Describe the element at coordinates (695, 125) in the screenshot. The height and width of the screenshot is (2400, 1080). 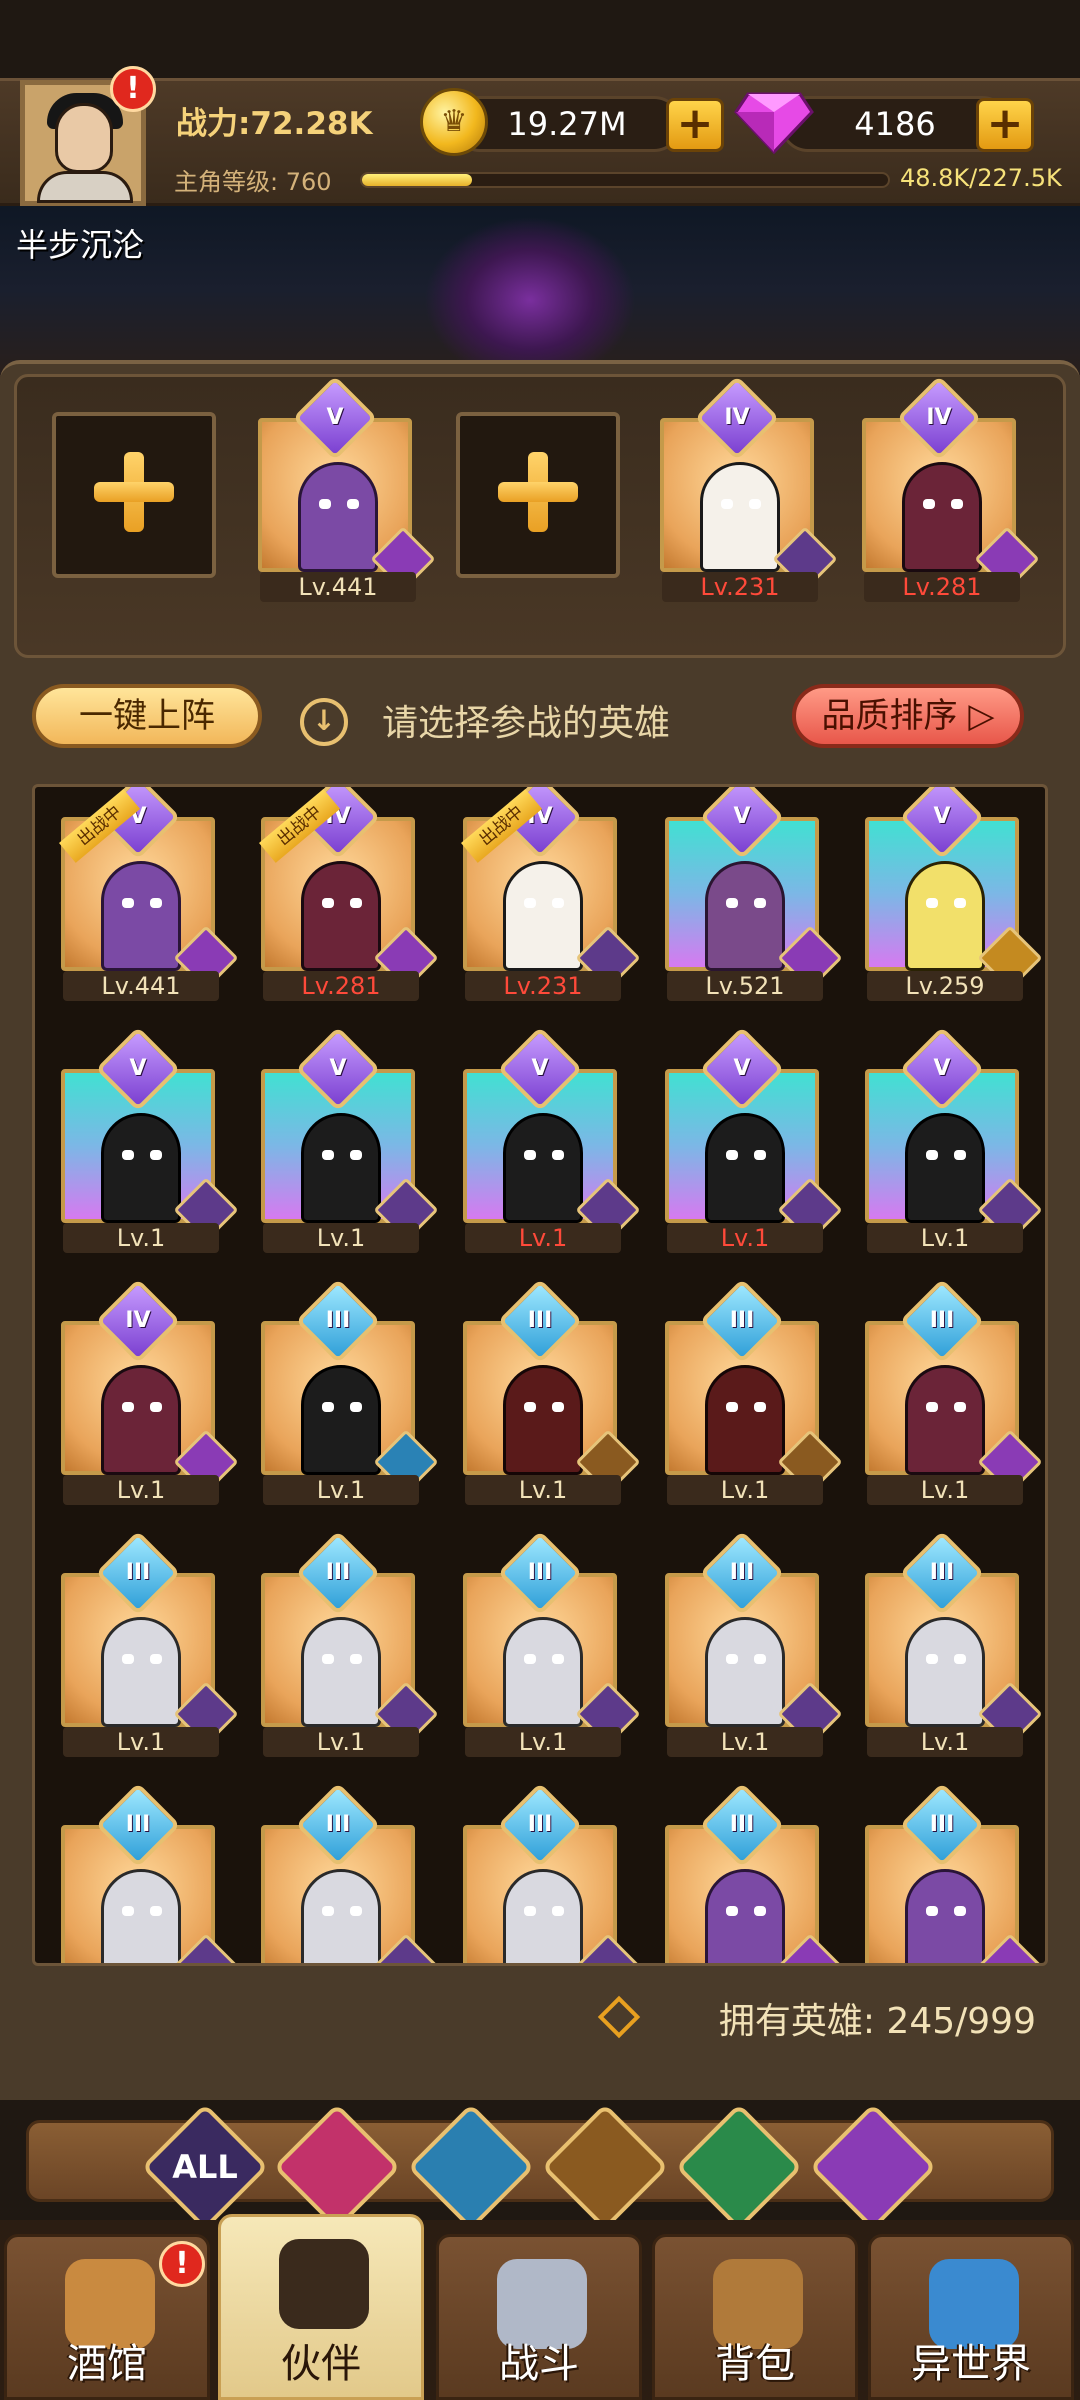
I see `add-gold-button: +` at that location.